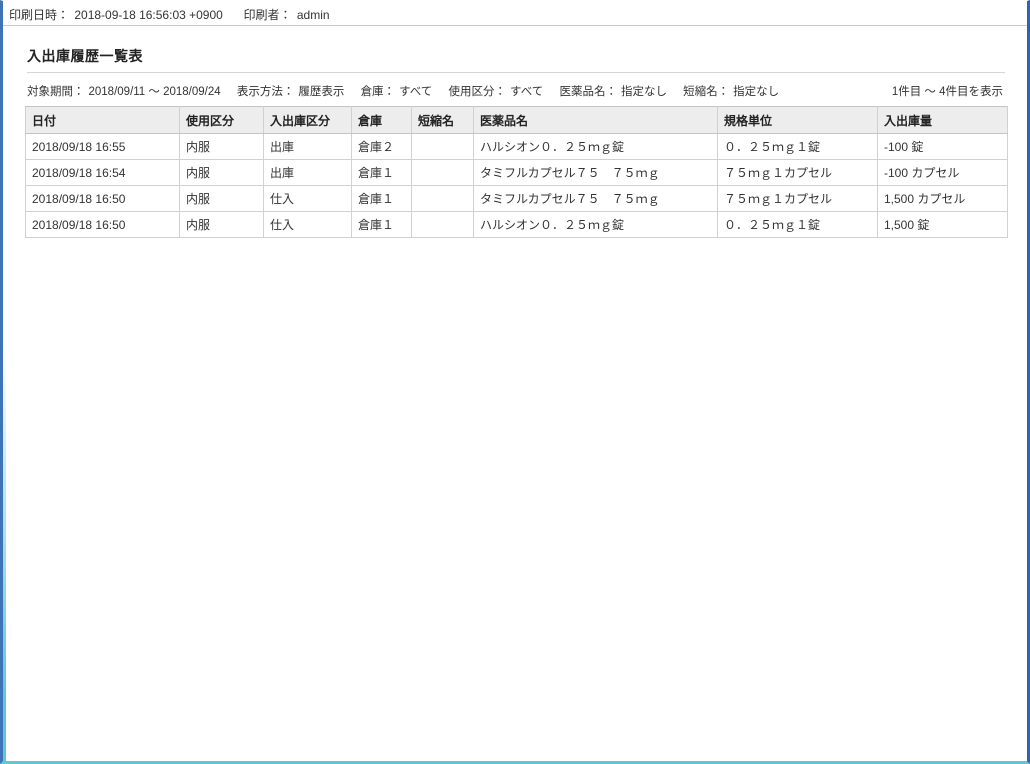 This screenshot has width=1030, height=764. Describe the element at coordinates (643, 92) in the screenshot. I see `criteria-value-drug-name: 指定なし` at that location.